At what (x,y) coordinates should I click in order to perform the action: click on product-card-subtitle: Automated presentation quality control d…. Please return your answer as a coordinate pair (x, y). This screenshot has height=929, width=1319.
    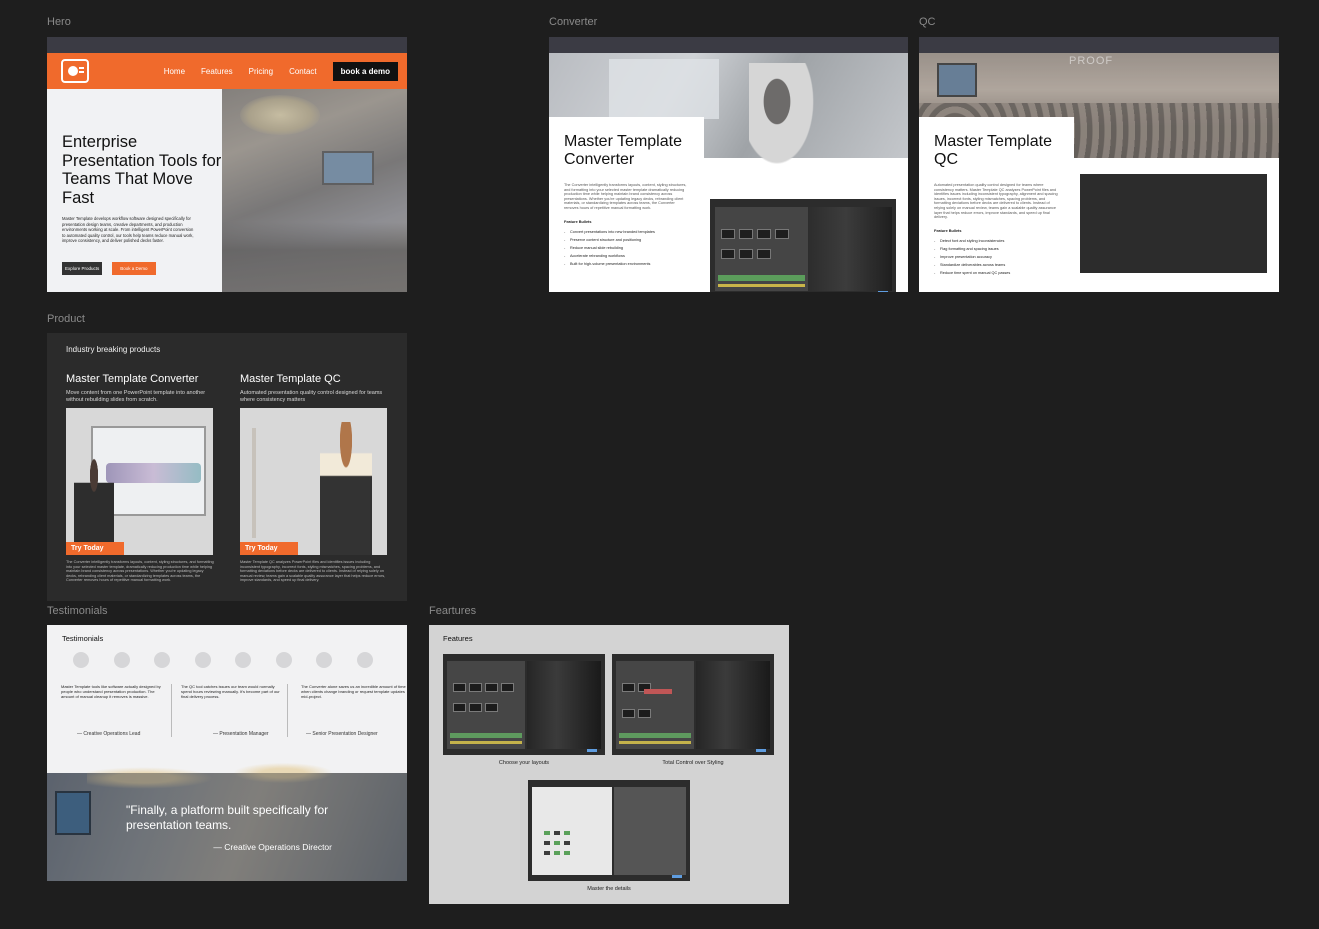
    Looking at the image, I should click on (311, 396).